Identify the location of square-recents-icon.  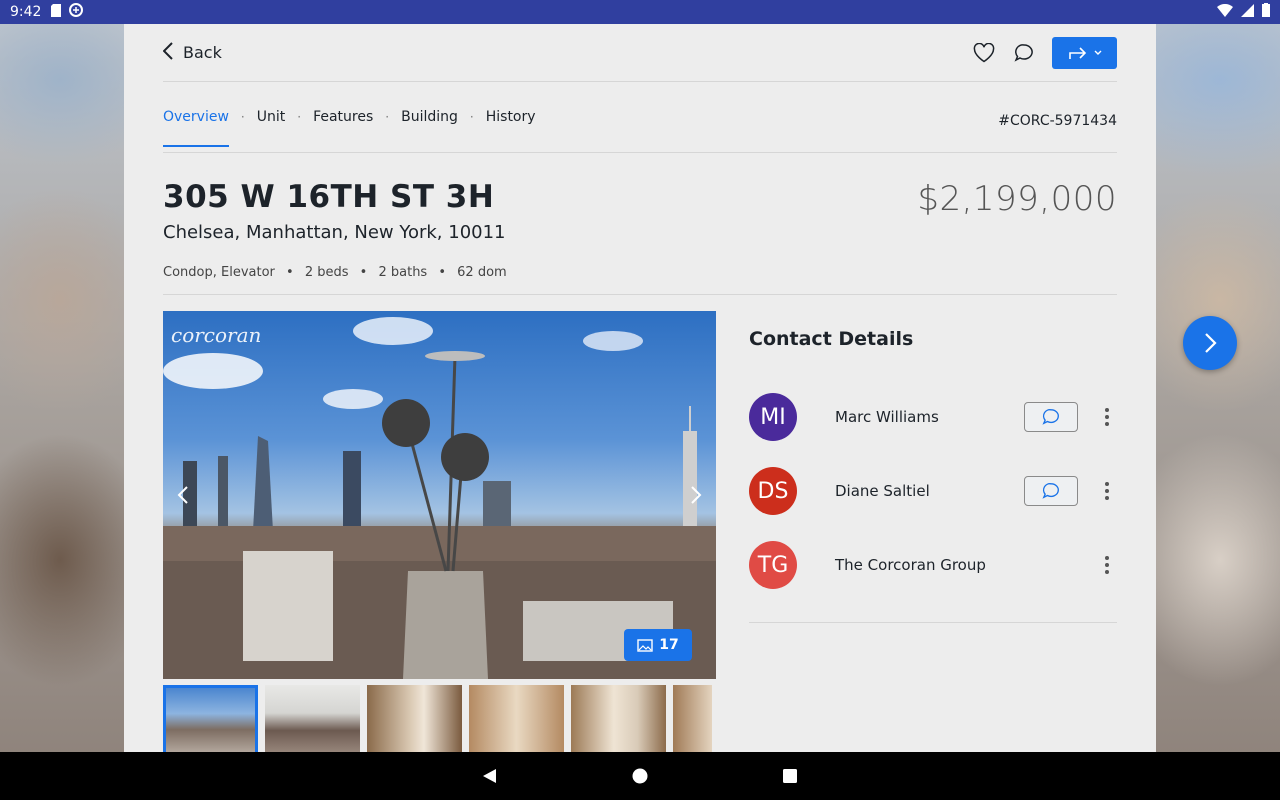
(790, 776).